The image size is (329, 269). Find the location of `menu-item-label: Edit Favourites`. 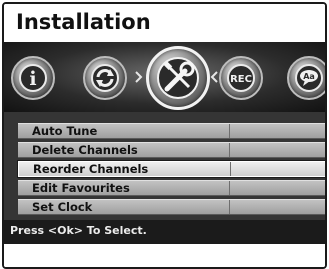

menu-item-label: Edit Favourites is located at coordinates (81, 188).